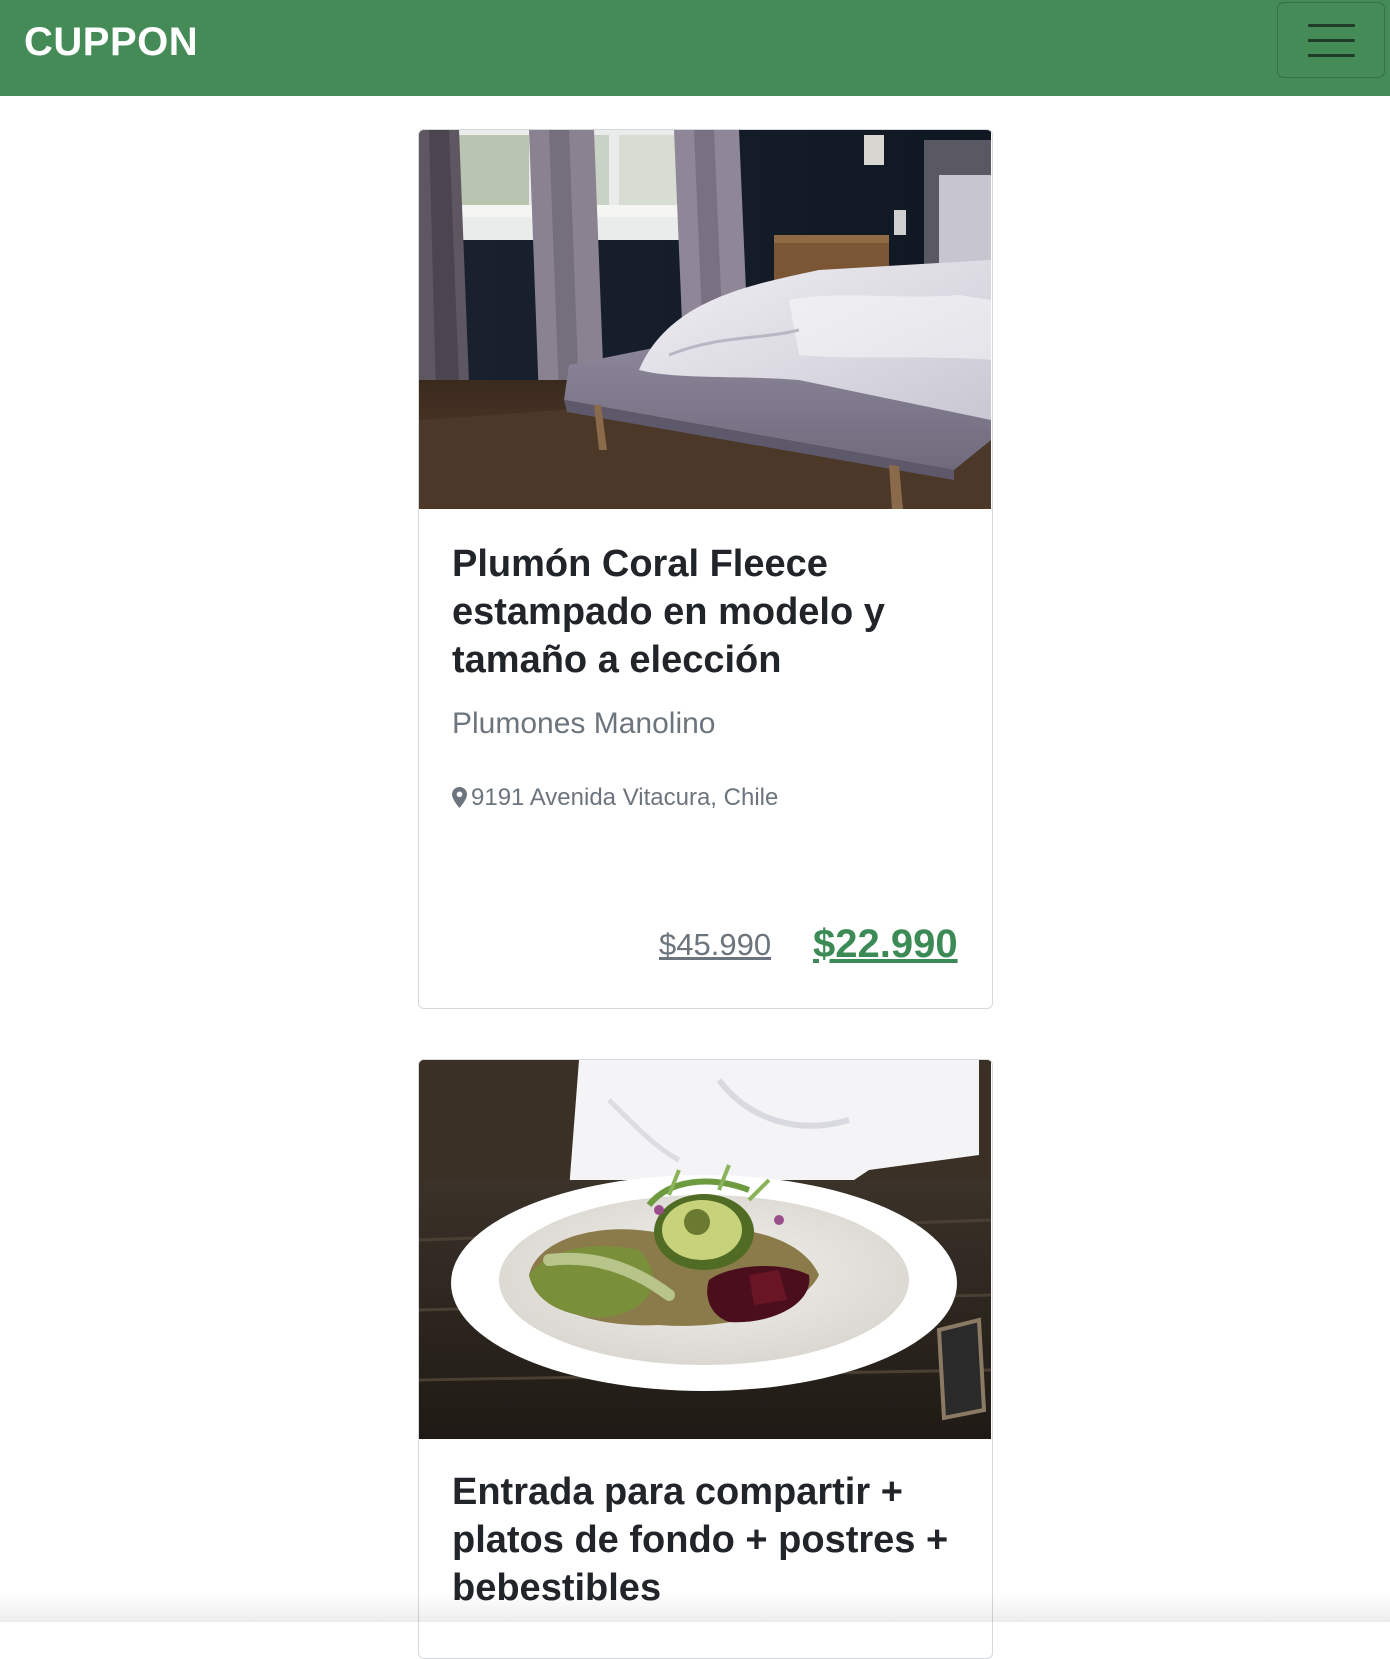 Image resolution: width=1390 pixels, height=1659 pixels. I want to click on top-navbar: CUPPON, so click(695, 48).